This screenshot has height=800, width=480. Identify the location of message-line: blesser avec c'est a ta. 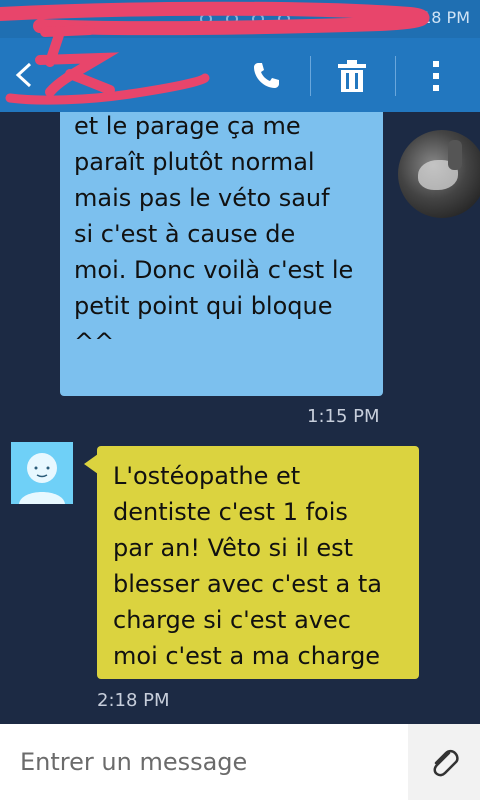
(247, 584).